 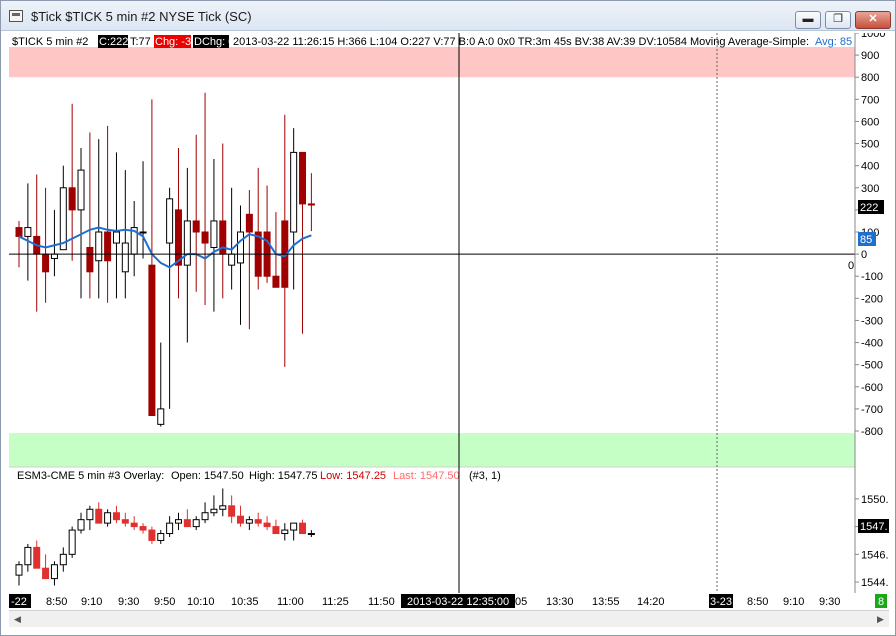 What do you see at coordinates (793, 602) in the screenshot?
I see `time-label: 9:10` at bounding box center [793, 602].